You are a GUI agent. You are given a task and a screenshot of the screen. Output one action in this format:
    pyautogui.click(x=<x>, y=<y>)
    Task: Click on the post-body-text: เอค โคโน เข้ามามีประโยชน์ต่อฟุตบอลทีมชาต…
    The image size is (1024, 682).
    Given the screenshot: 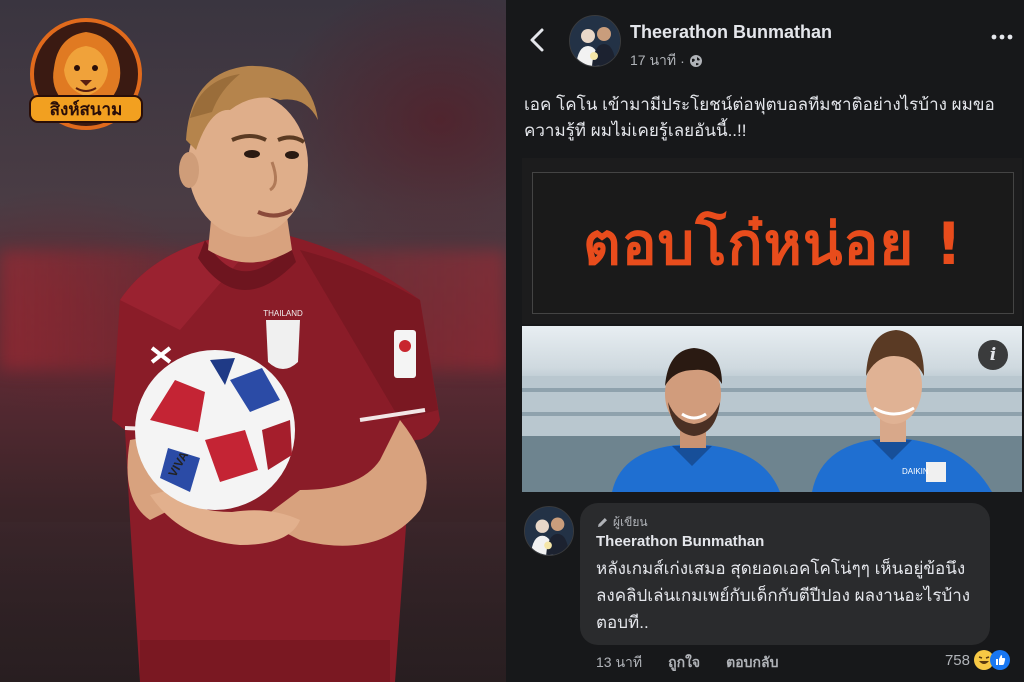 What is the action you would take?
    pyautogui.click(x=759, y=117)
    